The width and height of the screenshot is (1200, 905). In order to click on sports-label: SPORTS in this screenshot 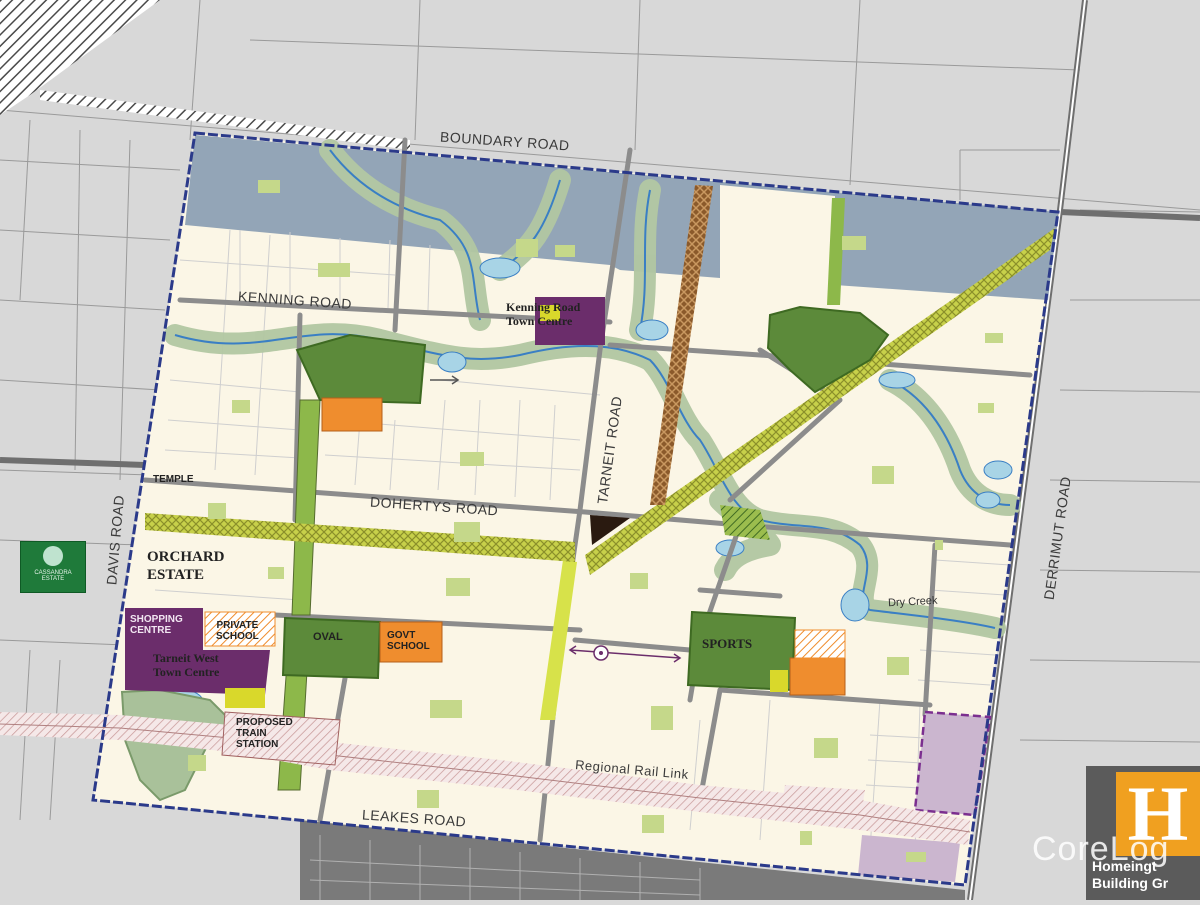, I will do `click(727, 643)`.